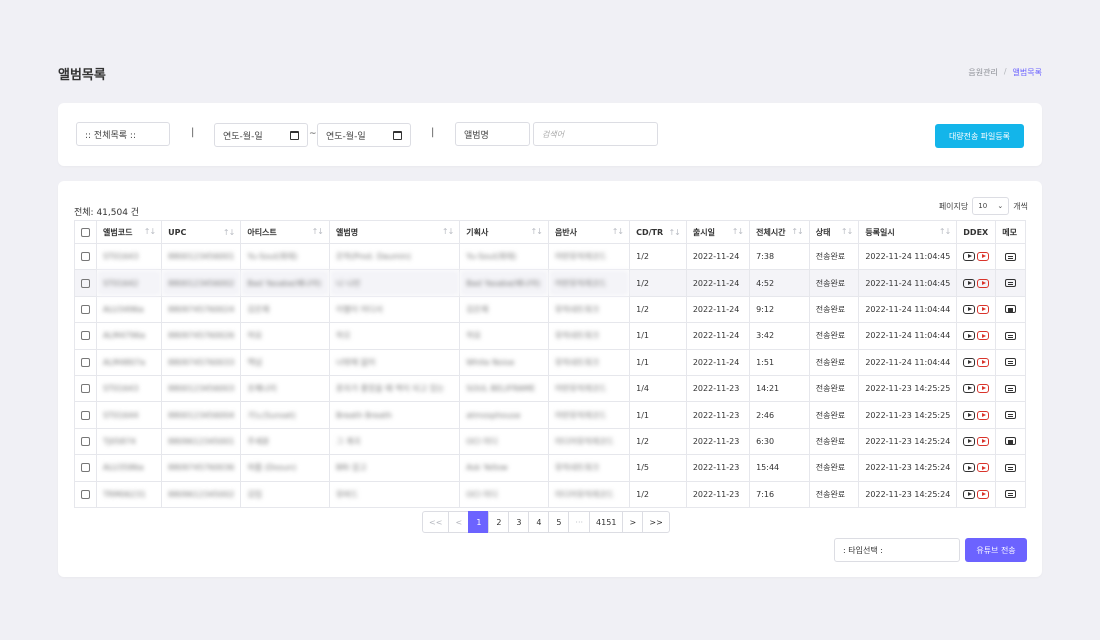 The width and height of the screenshot is (1100, 640). Describe the element at coordinates (504, 232) in the screenshot. I see `column-header: 기획사 ↑↓` at that location.